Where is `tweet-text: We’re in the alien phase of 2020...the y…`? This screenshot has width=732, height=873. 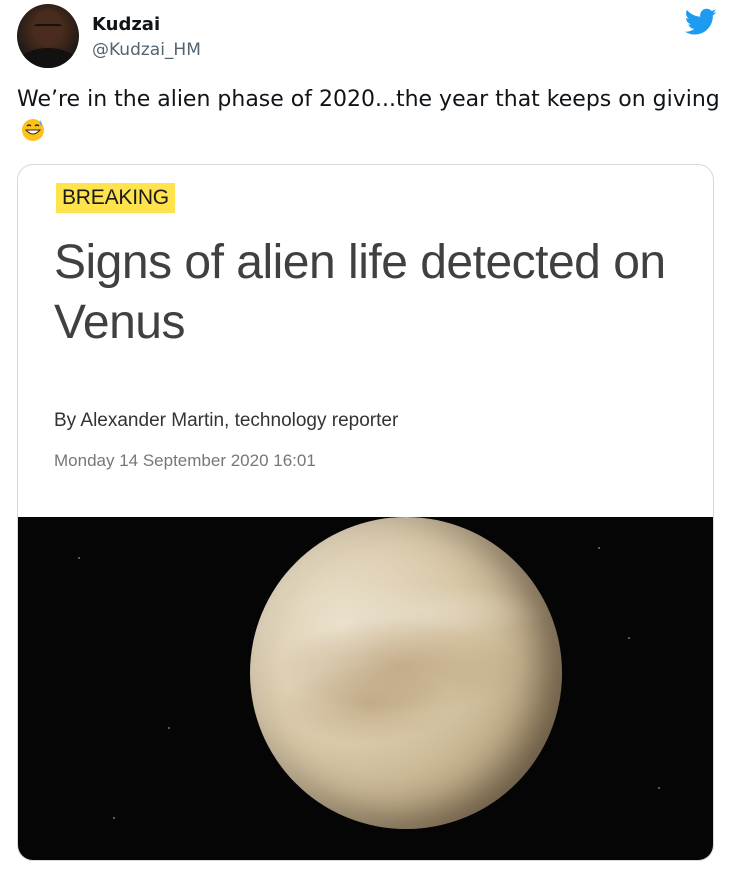
tweet-text: We’re in the alien phase of 2020...the y… is located at coordinates (369, 116).